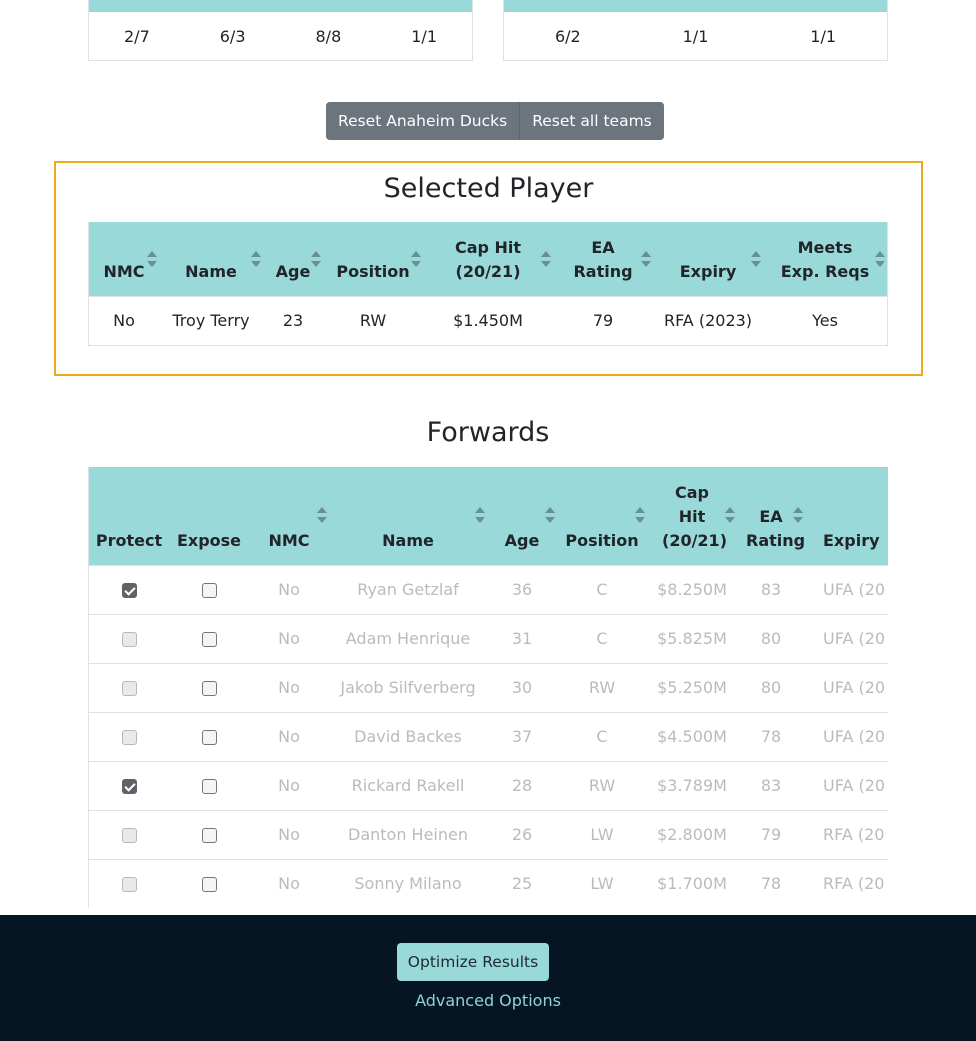 This screenshot has width=976, height=1041. What do you see at coordinates (846, 883) in the screenshot?
I see `cell-expiry: RFA (20` at bounding box center [846, 883].